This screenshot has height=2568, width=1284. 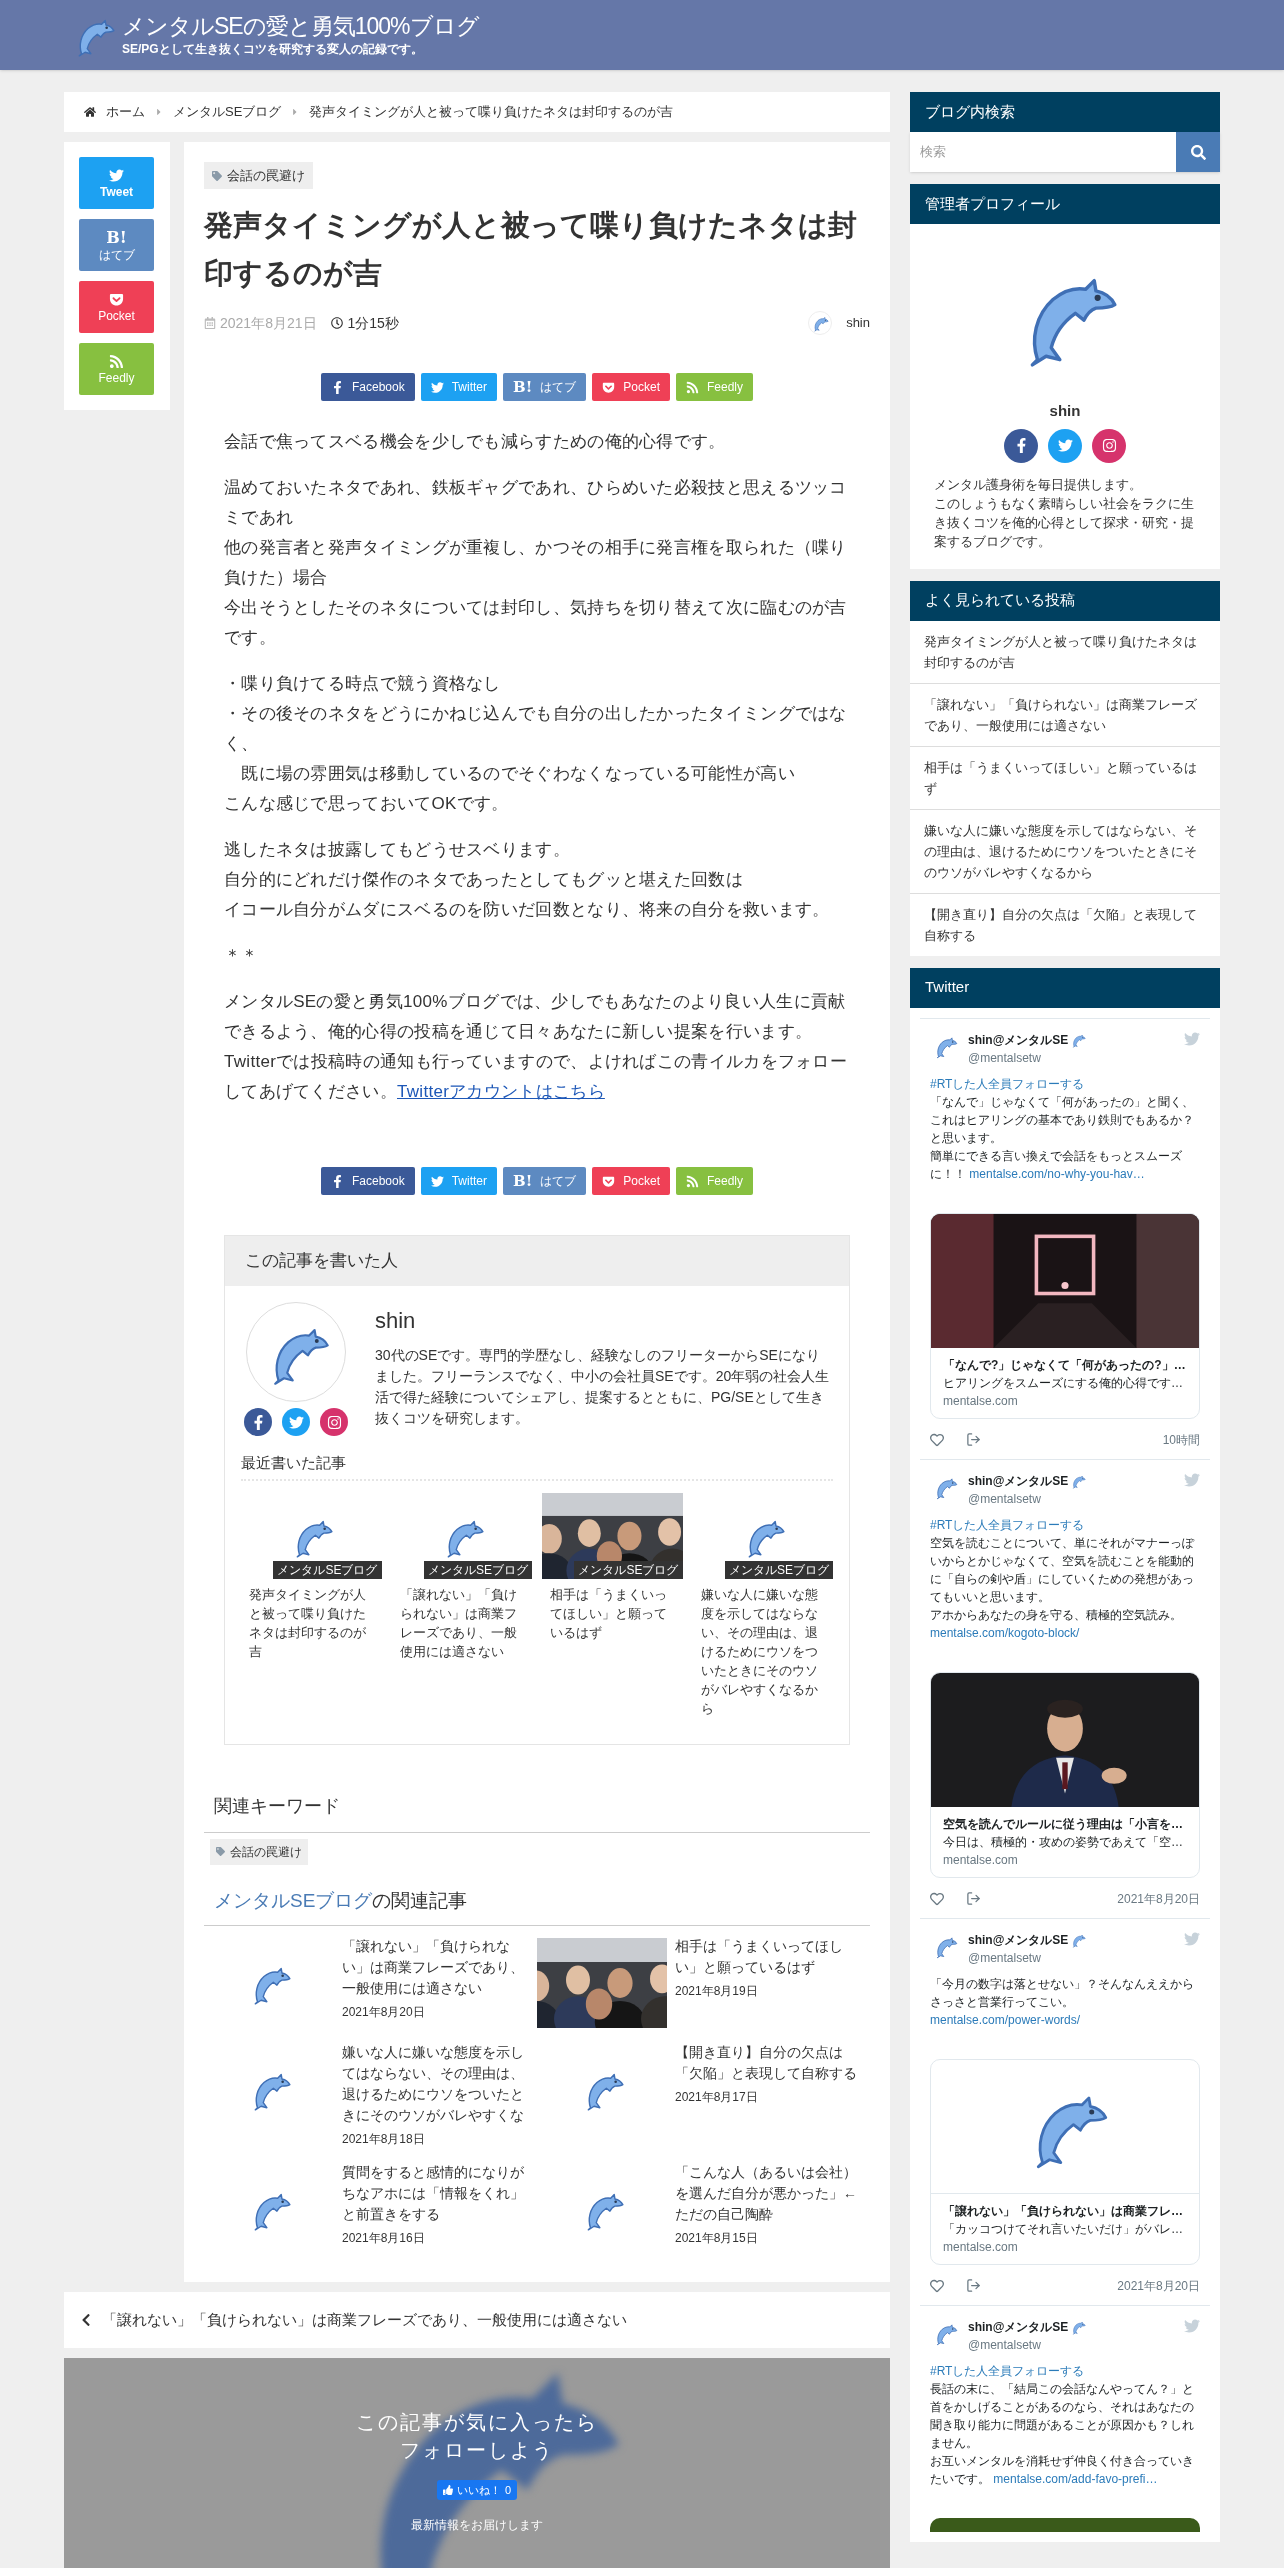 I want to click on follow-message: この記事が気に入ったら フォローしよう, so click(x=477, y=2436).